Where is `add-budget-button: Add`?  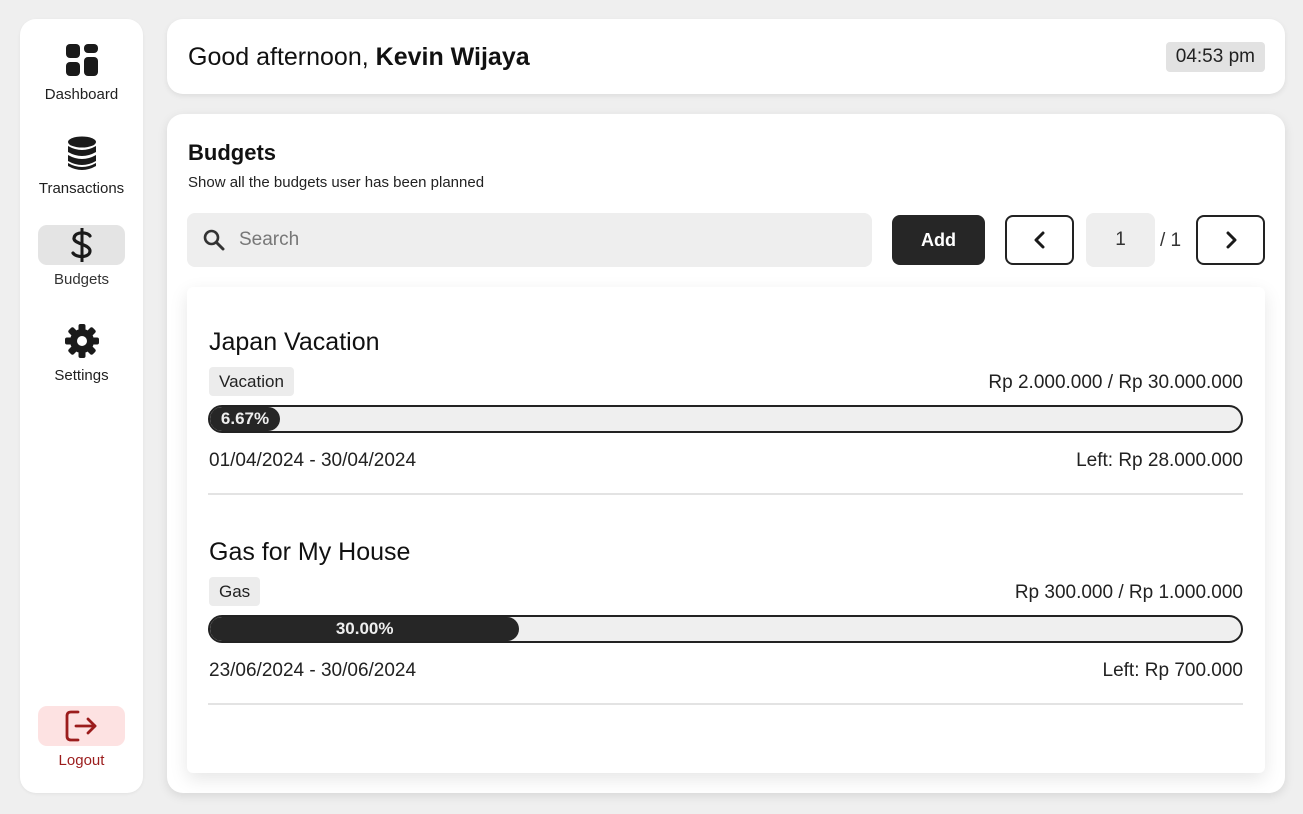 add-budget-button: Add is located at coordinates (938, 240).